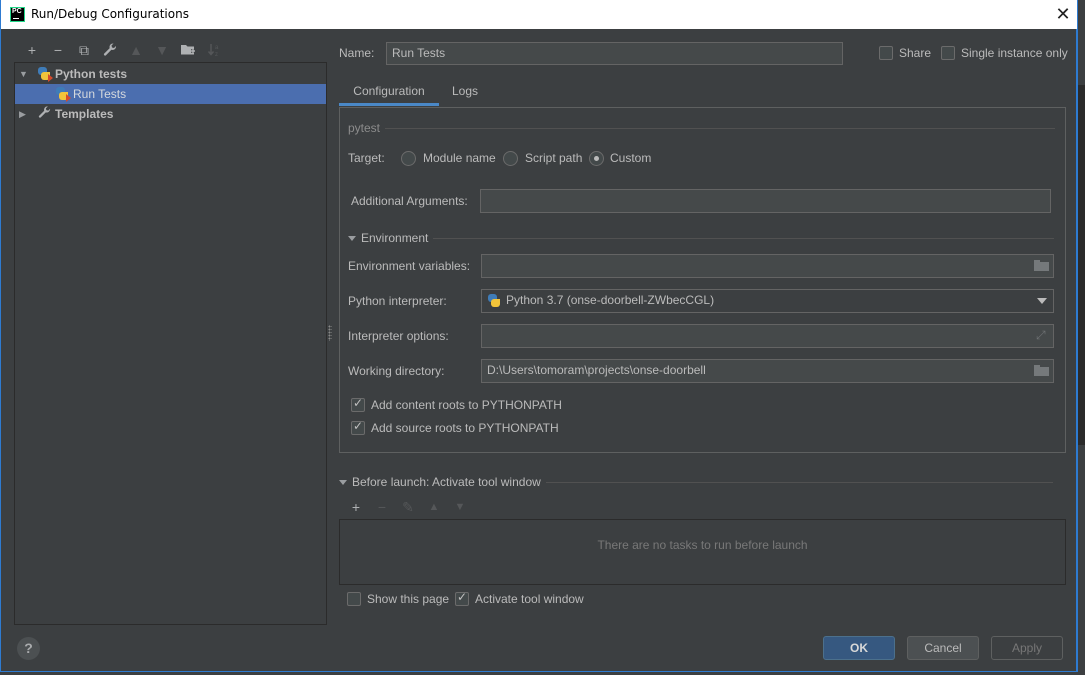  What do you see at coordinates (462, 598) in the screenshot?
I see `activate-tool-window-checkbox` at bounding box center [462, 598].